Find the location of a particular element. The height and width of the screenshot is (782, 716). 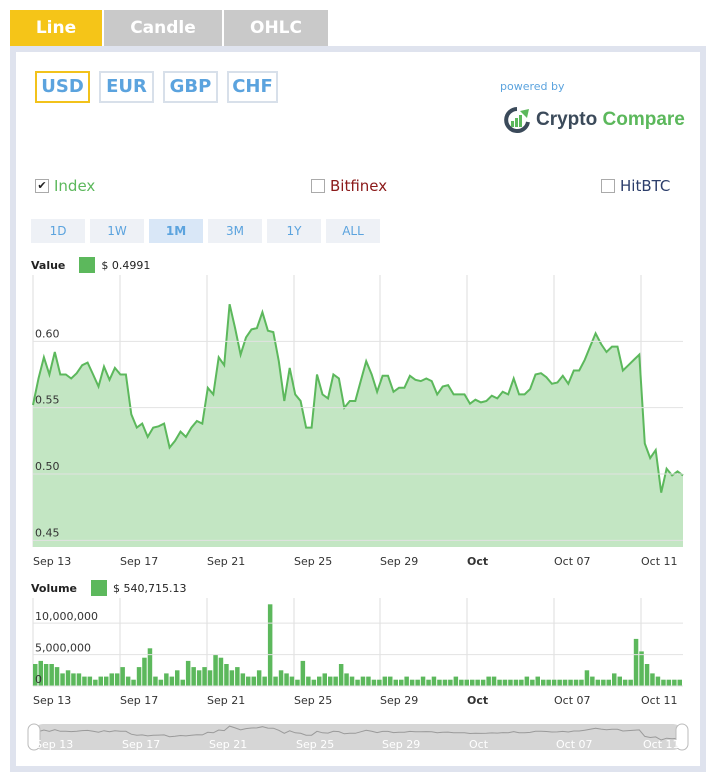

volume-y-tick-label: 0 is located at coordinates (38, 679).